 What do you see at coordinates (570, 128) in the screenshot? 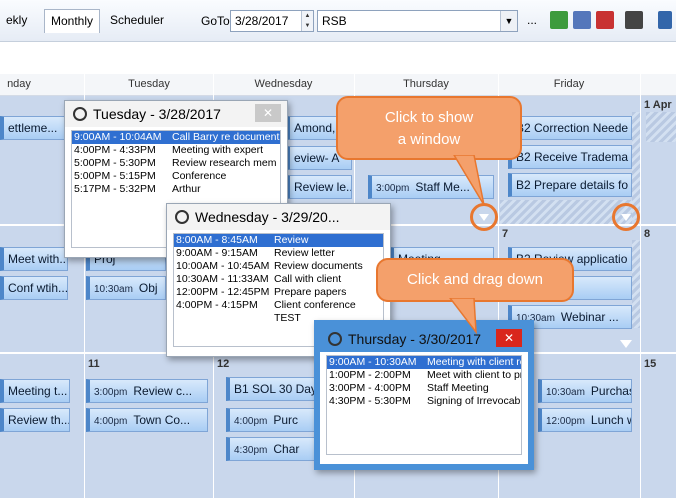
I see `appointment: B2 Correction Neede` at bounding box center [570, 128].